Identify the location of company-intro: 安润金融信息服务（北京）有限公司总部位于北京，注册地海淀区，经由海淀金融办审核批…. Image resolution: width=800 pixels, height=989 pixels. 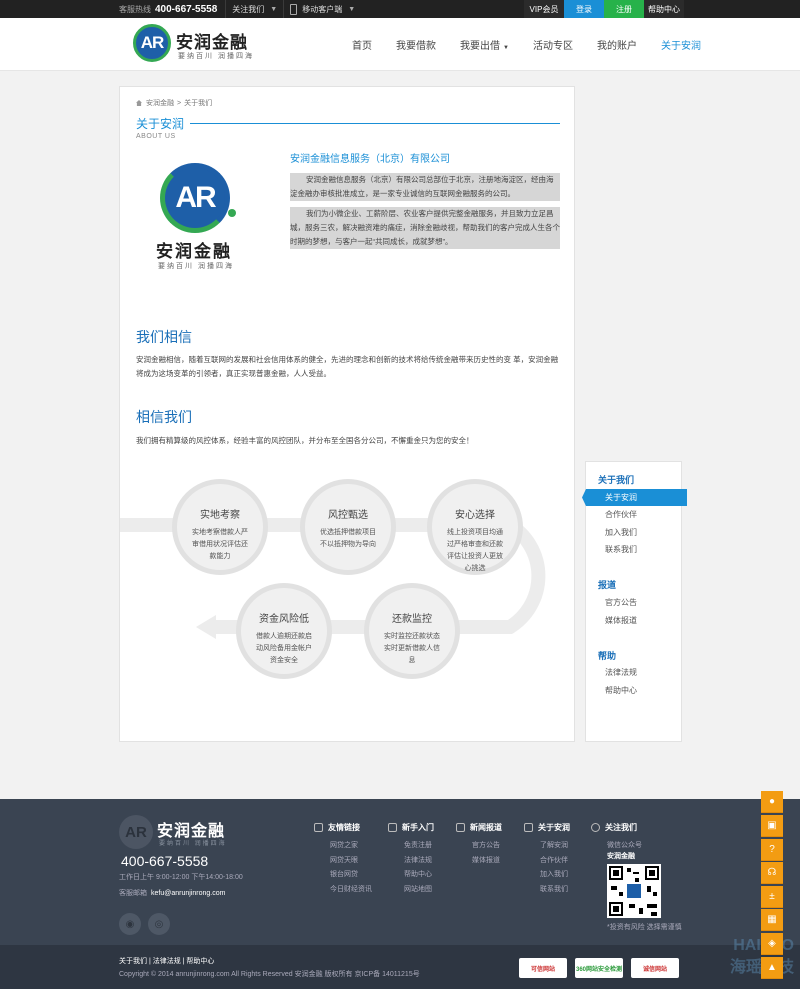
(425, 214).